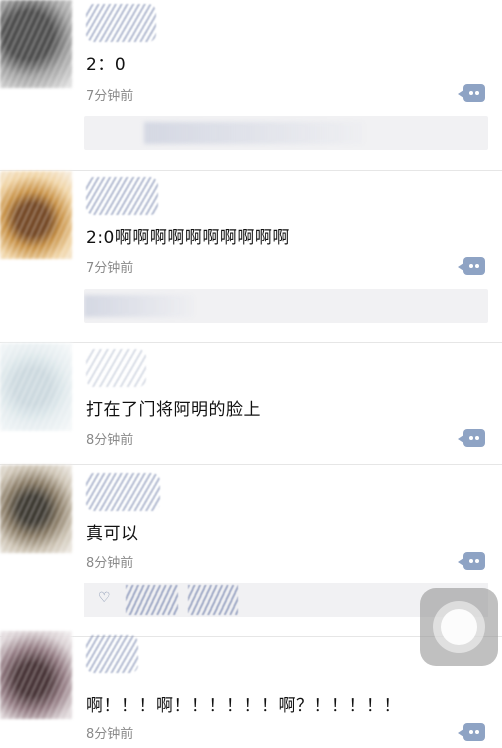 The width and height of the screenshot is (502, 748). Describe the element at coordinates (106, 65) in the screenshot. I see `comment-text: 2：0` at that location.